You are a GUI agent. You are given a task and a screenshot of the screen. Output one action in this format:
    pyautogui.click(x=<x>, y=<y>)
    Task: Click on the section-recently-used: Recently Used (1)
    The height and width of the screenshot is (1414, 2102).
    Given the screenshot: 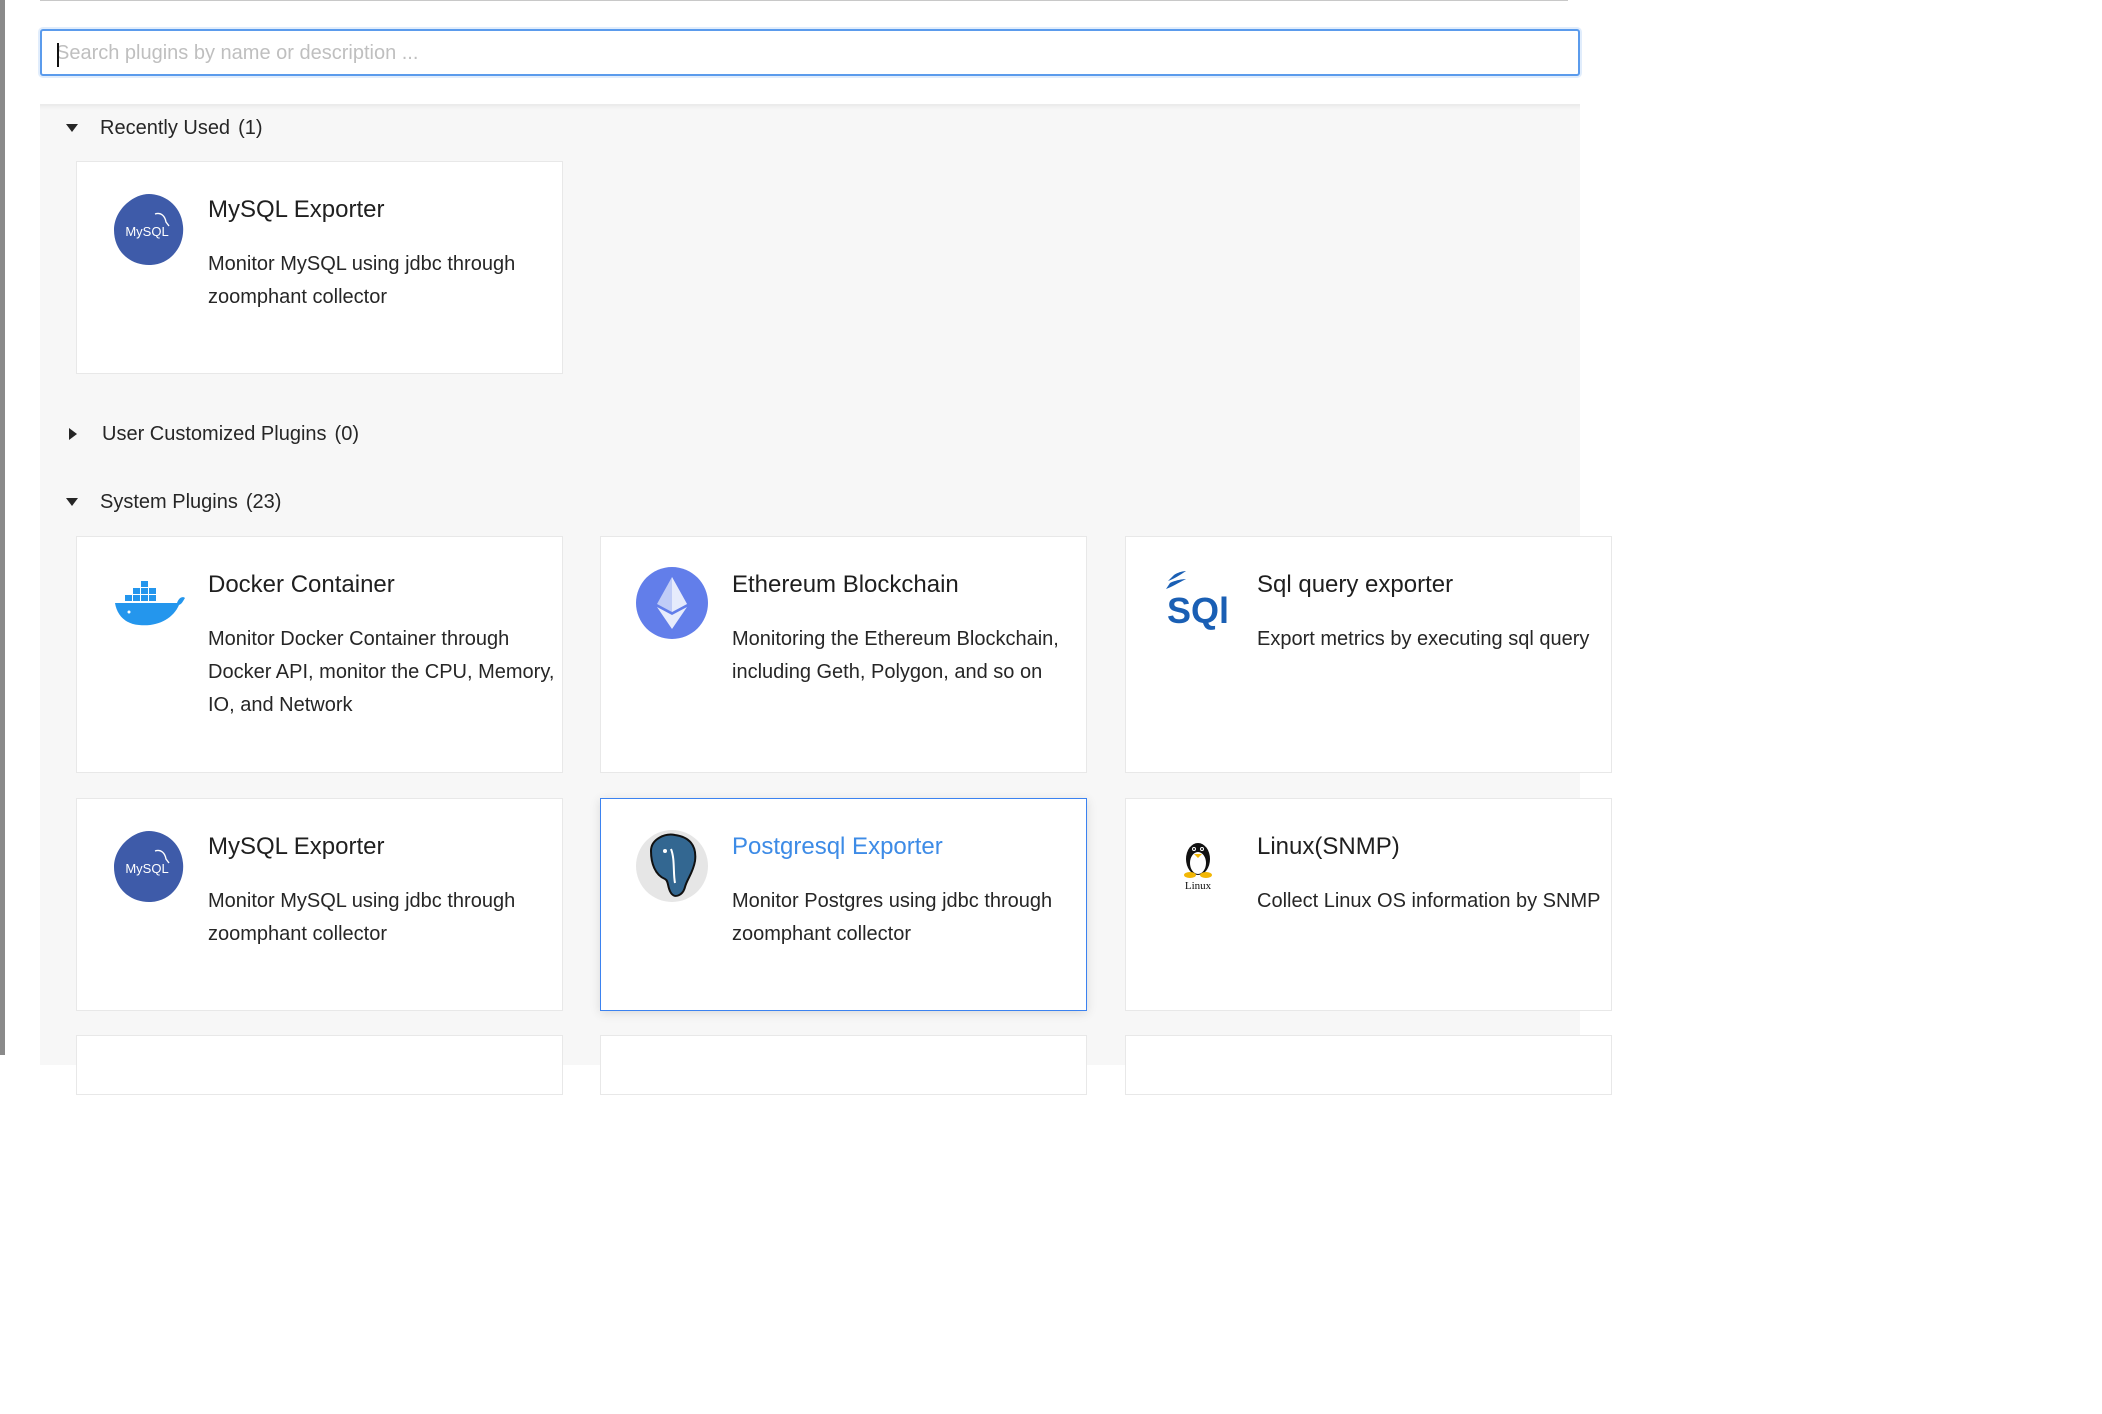 What is the action you would take?
    pyautogui.click(x=164, y=128)
    